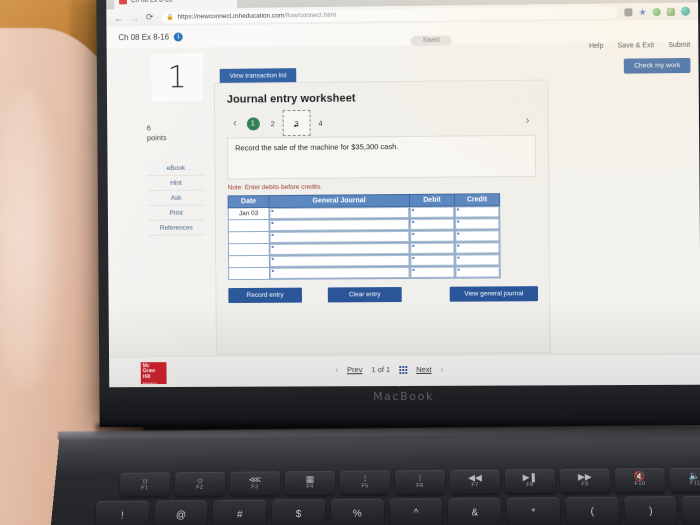 The image size is (700, 525). Describe the element at coordinates (150, 17) in the screenshot. I see `reload-icon: ⟳` at that location.